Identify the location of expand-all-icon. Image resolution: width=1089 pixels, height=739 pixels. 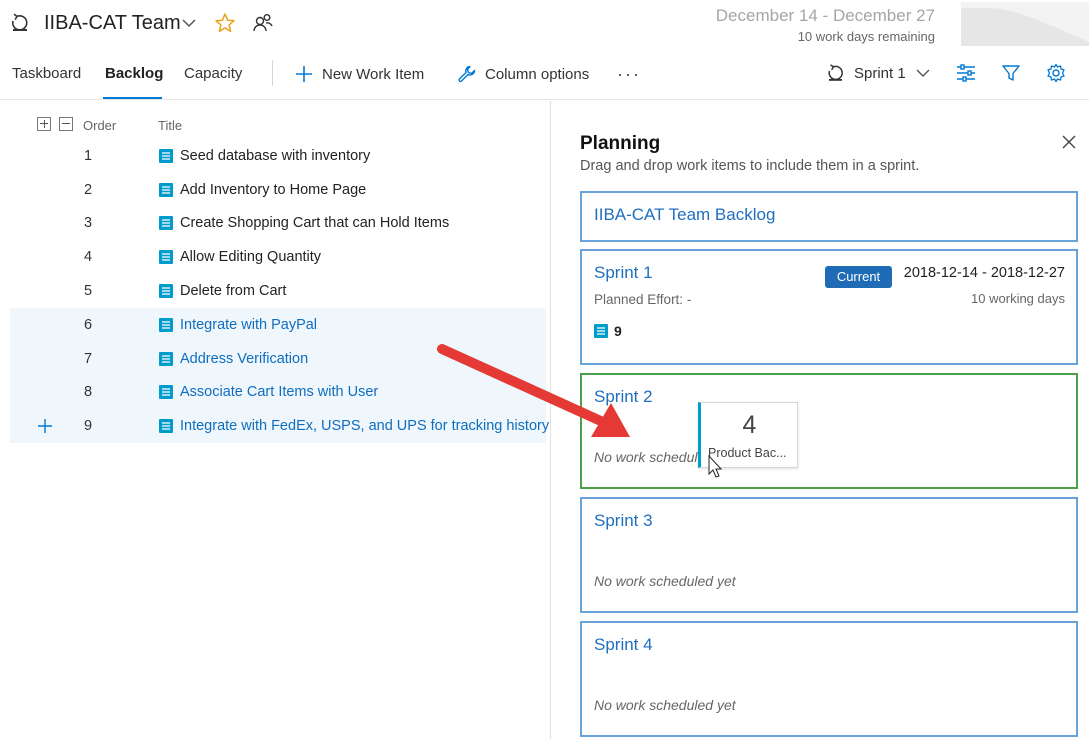
(44, 124).